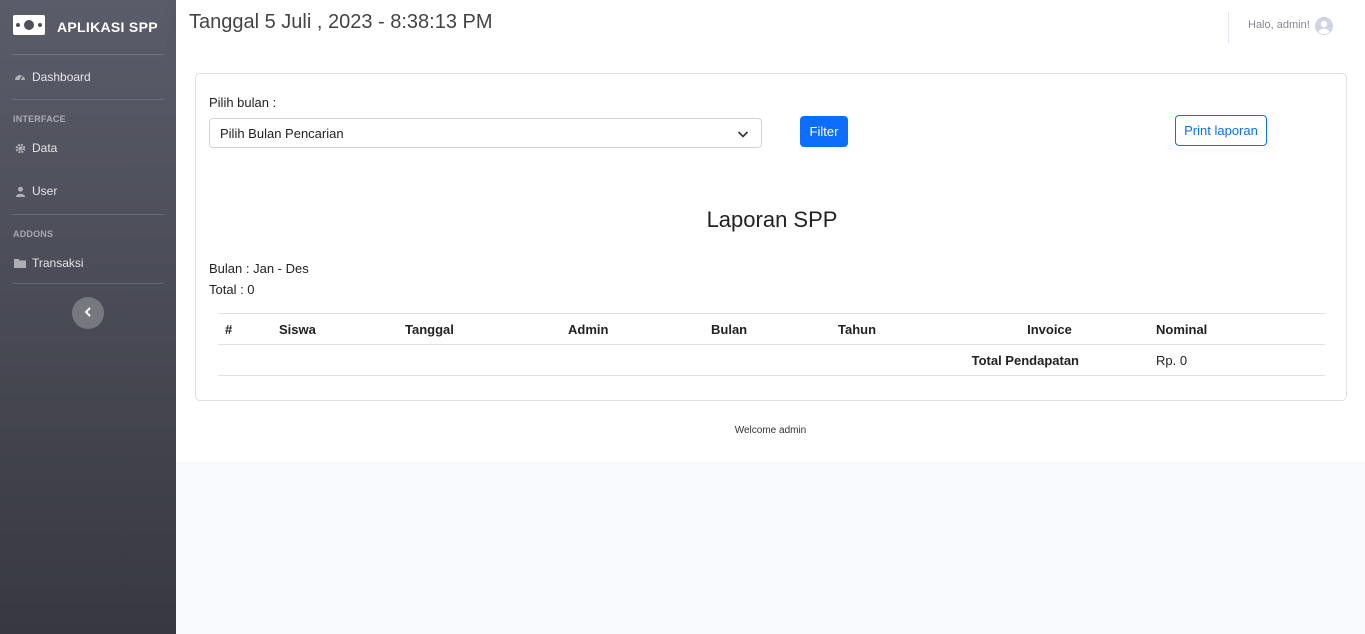 This screenshot has width=1365, height=634. Describe the element at coordinates (770, 430) in the screenshot. I see `footer-text: Welcome admin` at that location.